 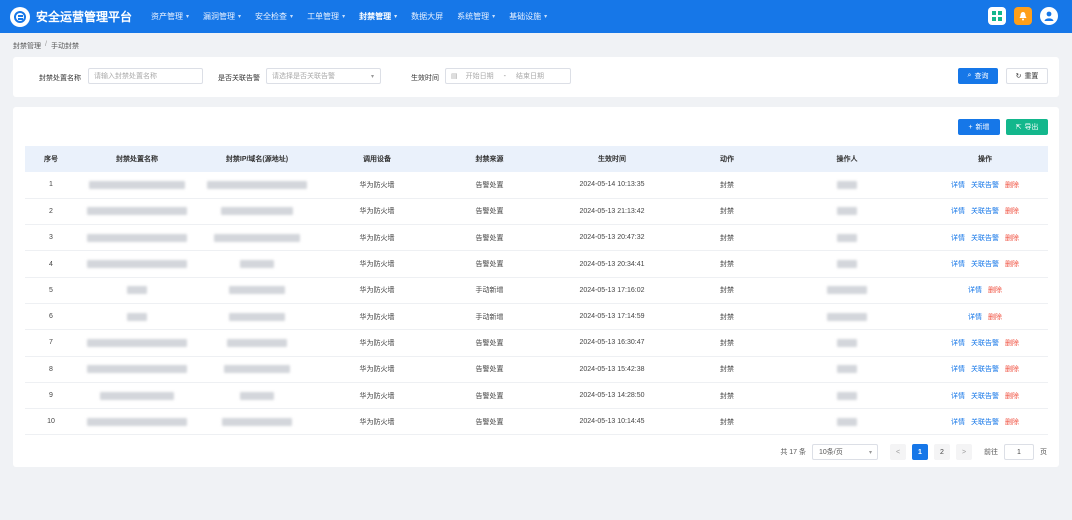 I want to click on nav-item: 安全检查 ▾, so click(x=274, y=16).